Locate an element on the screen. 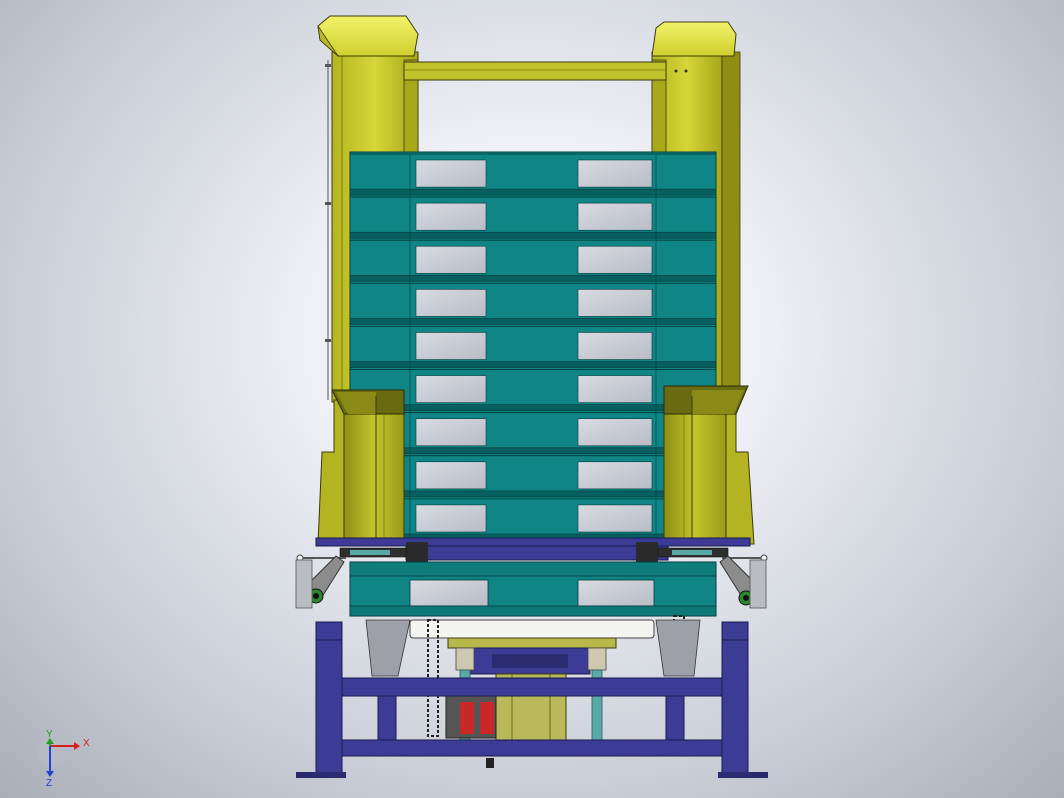 Image resolution: width=1064 pixels, height=798 pixels. x-axis-label: X is located at coordinates (86, 743).